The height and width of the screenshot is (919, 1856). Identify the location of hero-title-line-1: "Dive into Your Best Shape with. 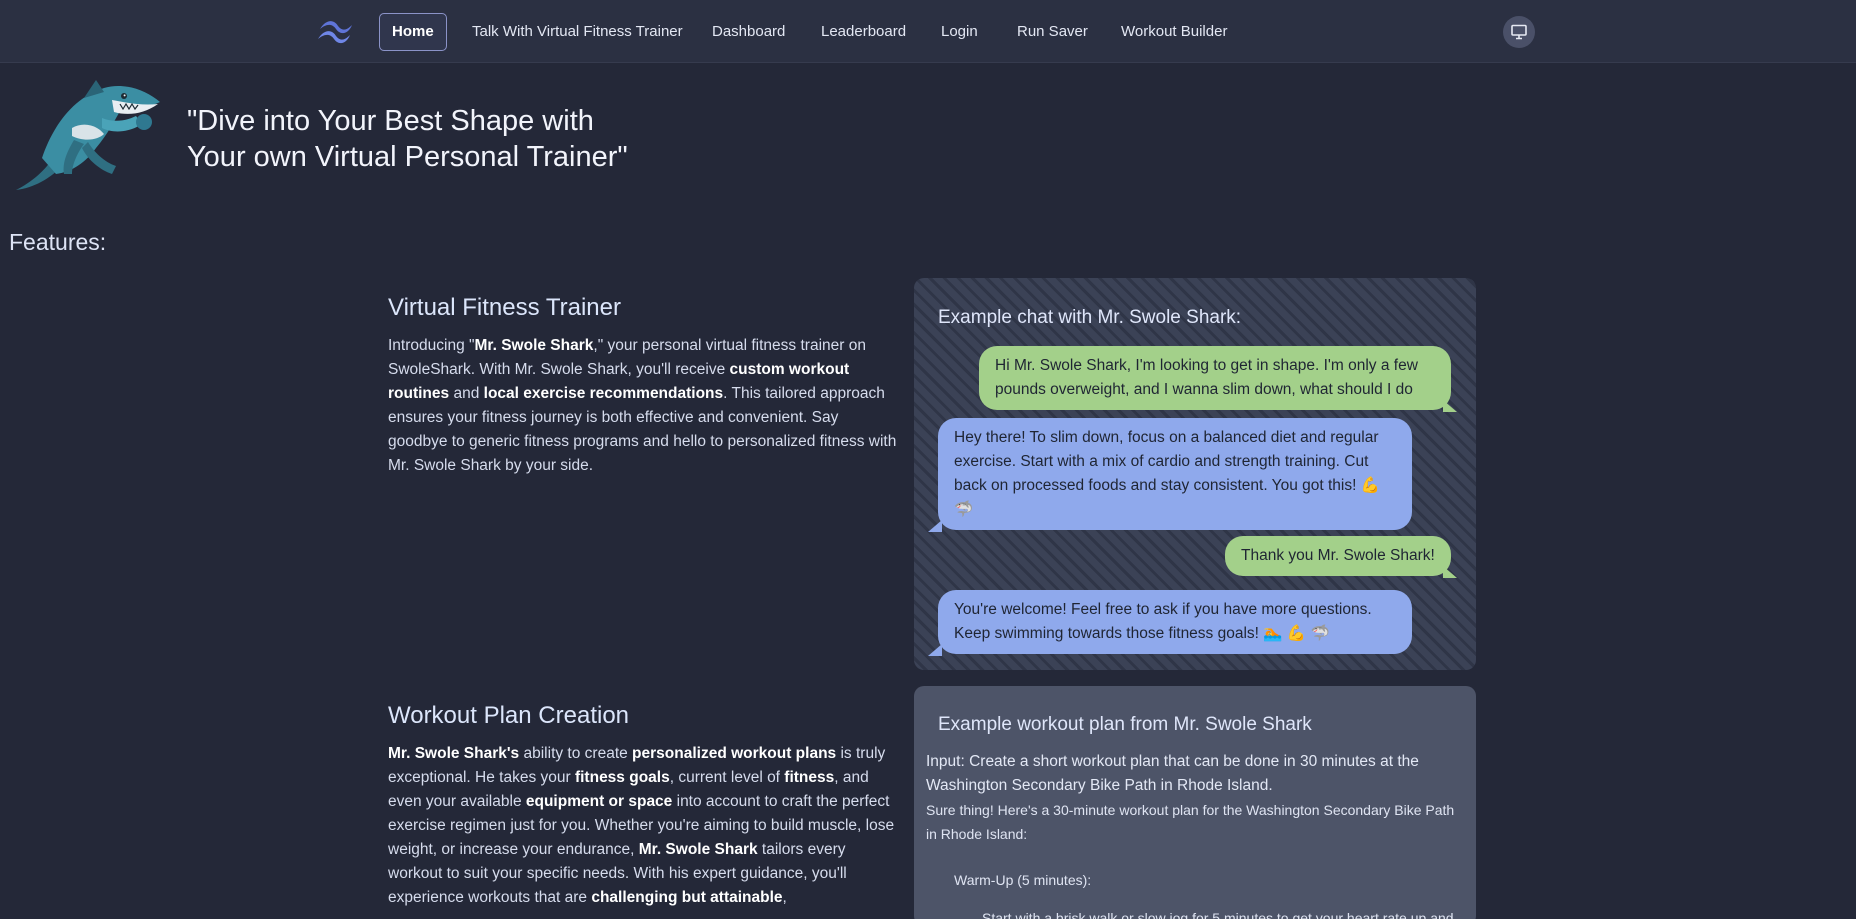
(390, 121).